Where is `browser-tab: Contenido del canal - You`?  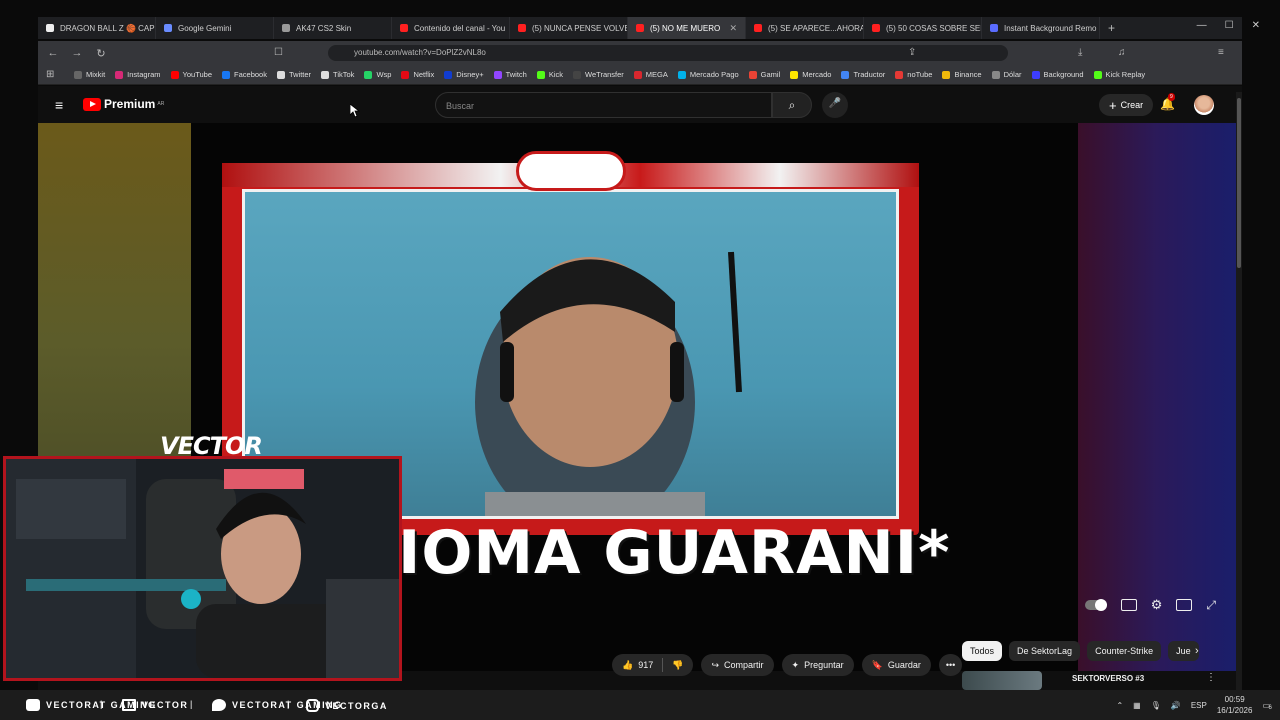 browser-tab: Contenido del canal - You is located at coordinates (451, 28).